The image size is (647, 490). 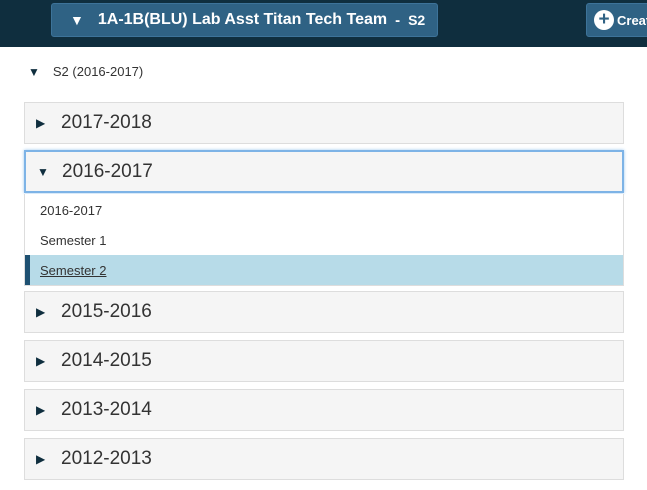 I want to click on term-item-label: Semester 1, so click(x=73, y=240).